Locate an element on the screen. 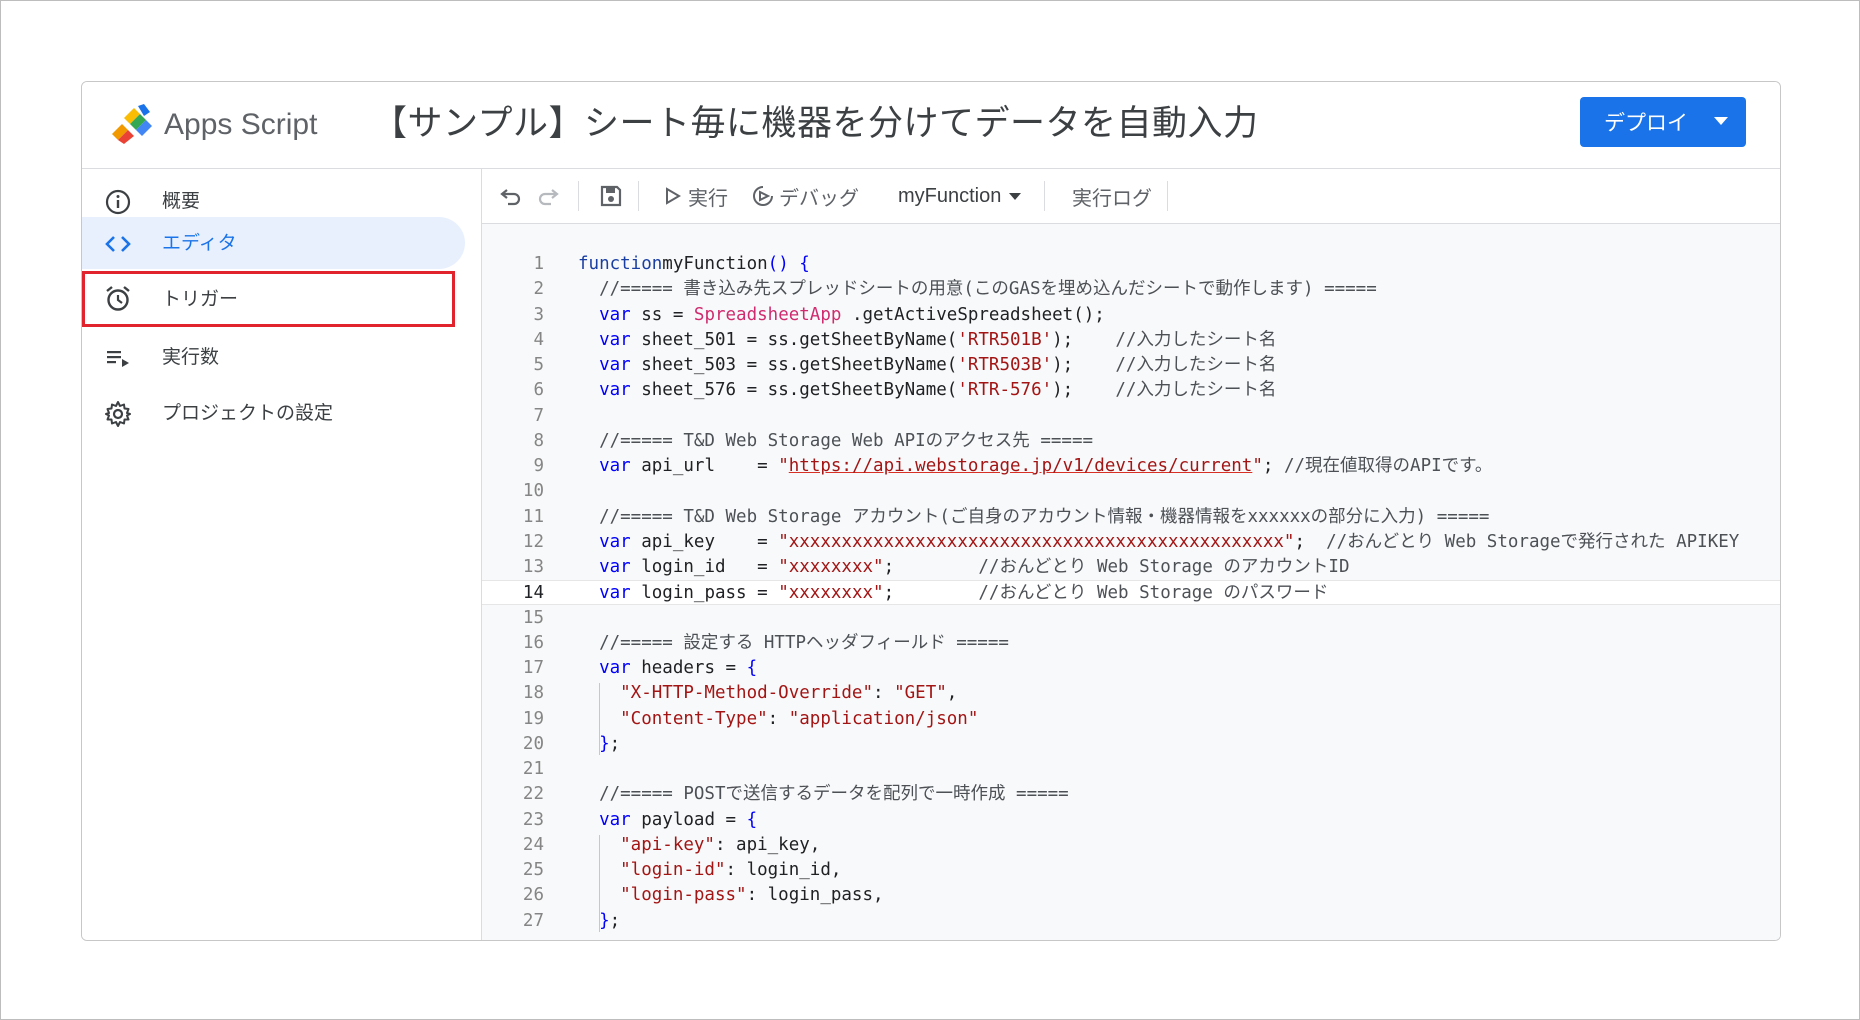 Image resolution: width=1860 pixels, height=1020 pixels. line-number: 26 is located at coordinates (533, 895).